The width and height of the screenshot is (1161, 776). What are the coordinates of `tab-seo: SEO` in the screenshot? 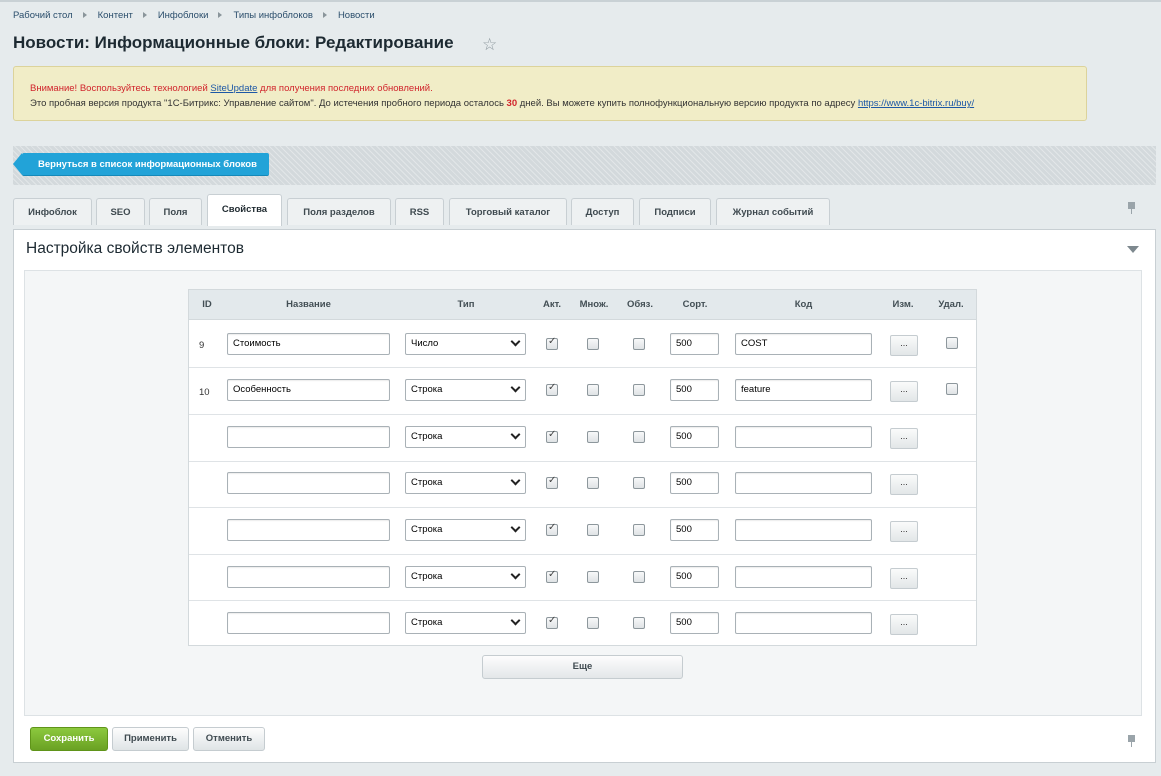 It's located at (120, 211).